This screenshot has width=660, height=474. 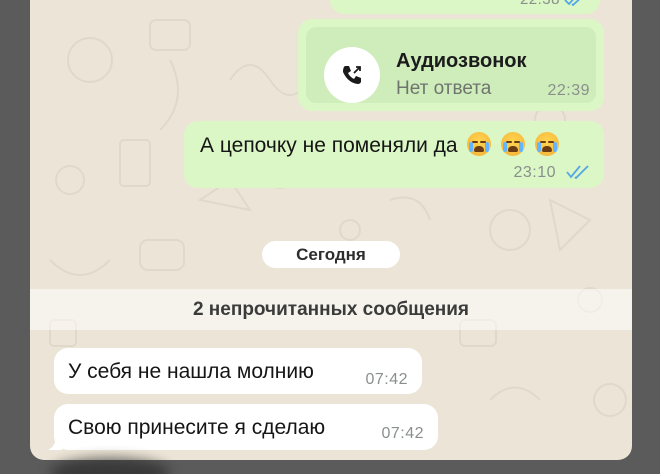 What do you see at coordinates (465, 7) in the screenshot?
I see `previous-outgoing-message: 22:38` at bounding box center [465, 7].